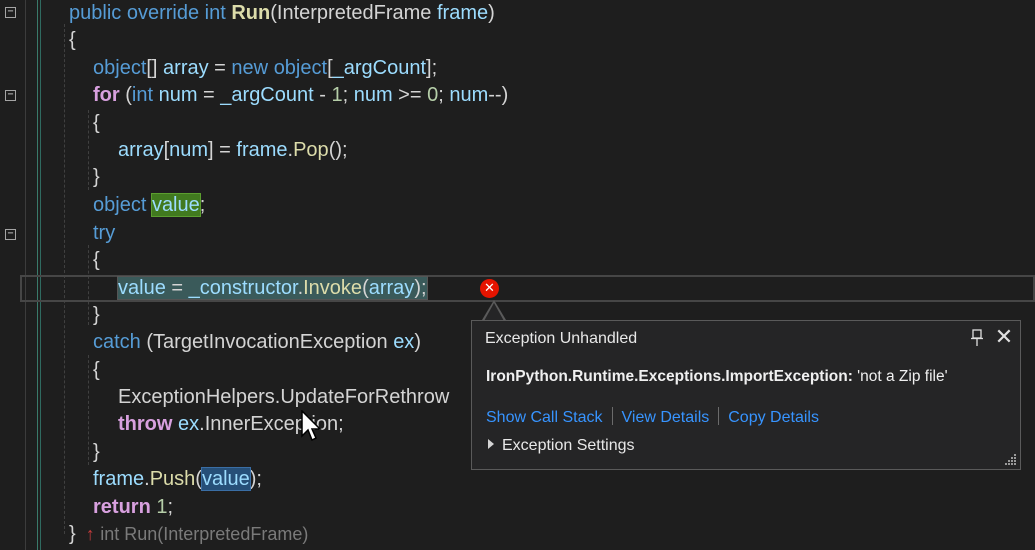 This screenshot has height=550, width=1035. I want to click on code-line-14: {, so click(96, 370).